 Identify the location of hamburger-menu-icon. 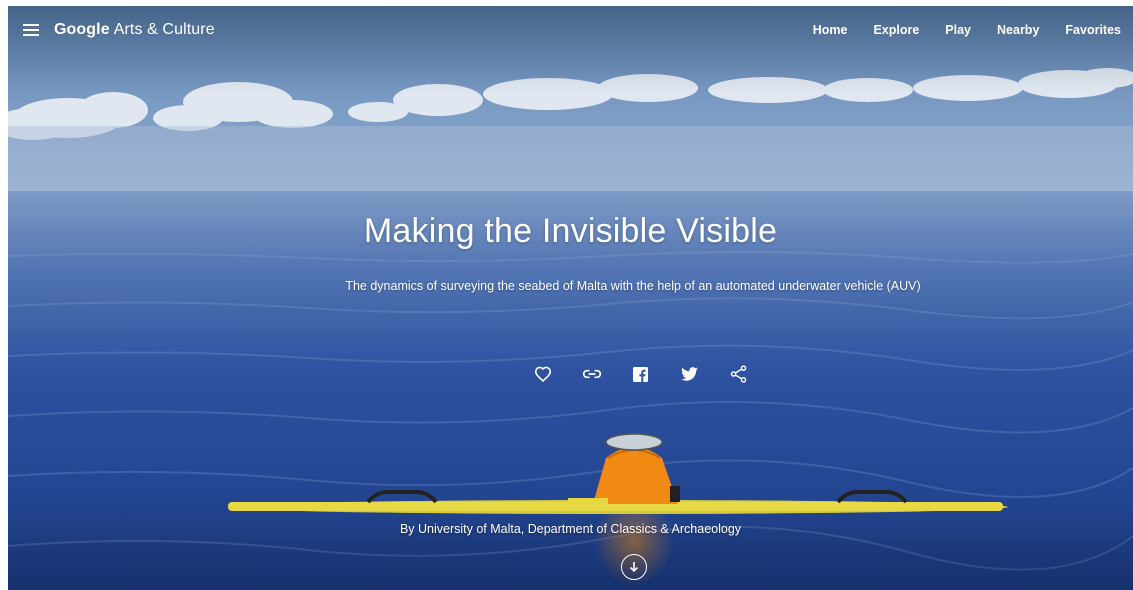
(31, 30).